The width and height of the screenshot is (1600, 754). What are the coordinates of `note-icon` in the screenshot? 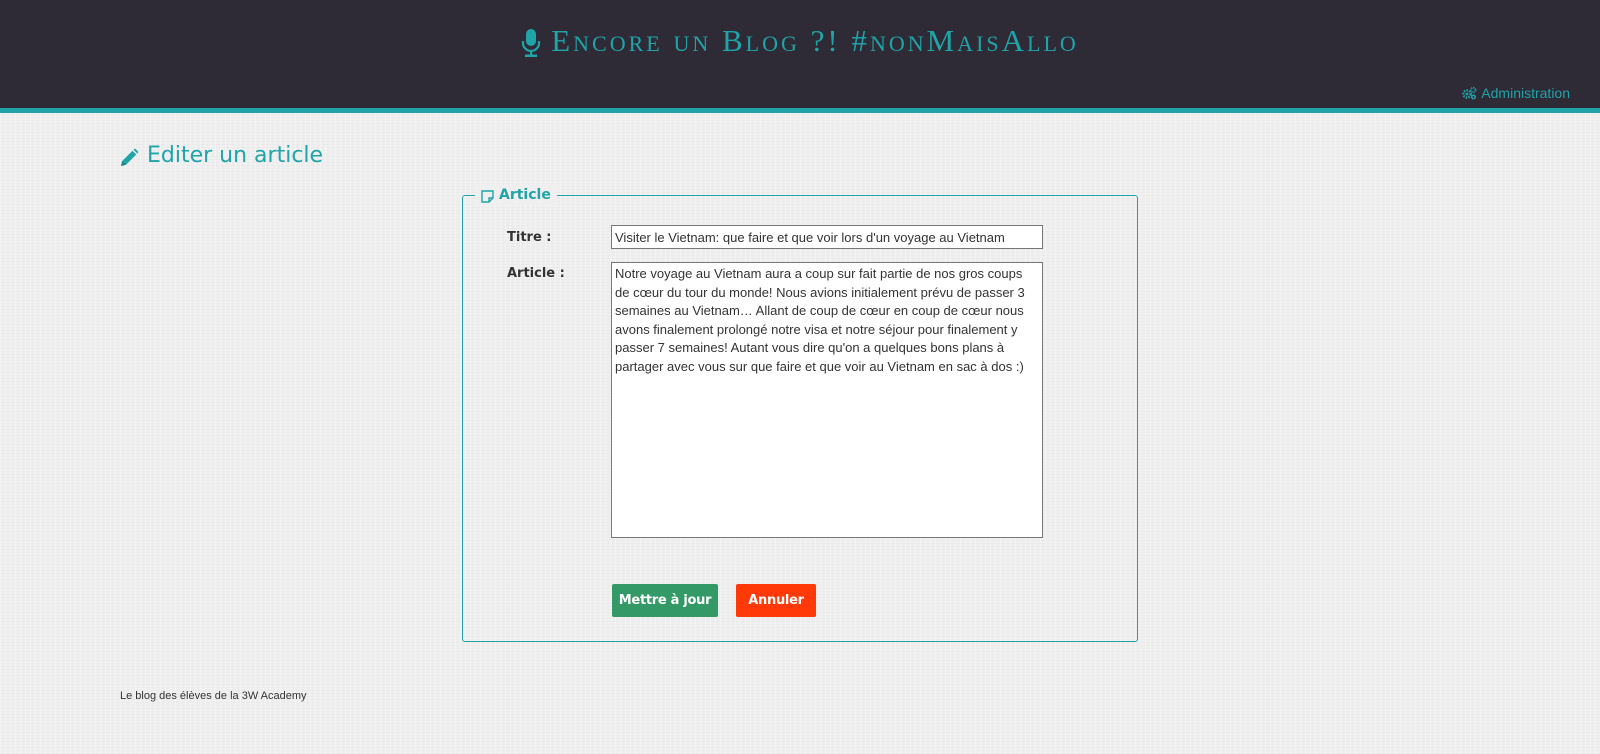 It's located at (487, 196).